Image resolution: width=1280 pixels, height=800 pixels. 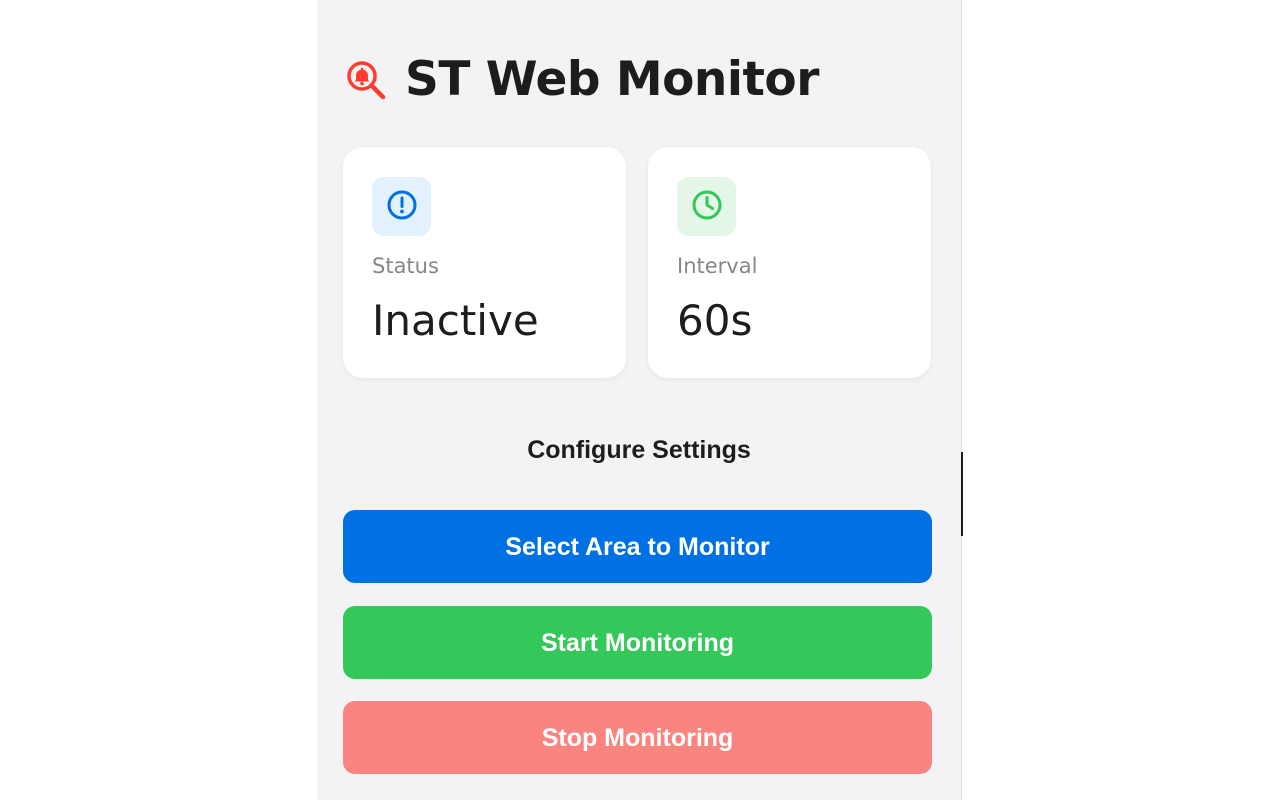 What do you see at coordinates (637, 546) in the screenshot?
I see `select-area-button: Select Area to Monitor` at bounding box center [637, 546].